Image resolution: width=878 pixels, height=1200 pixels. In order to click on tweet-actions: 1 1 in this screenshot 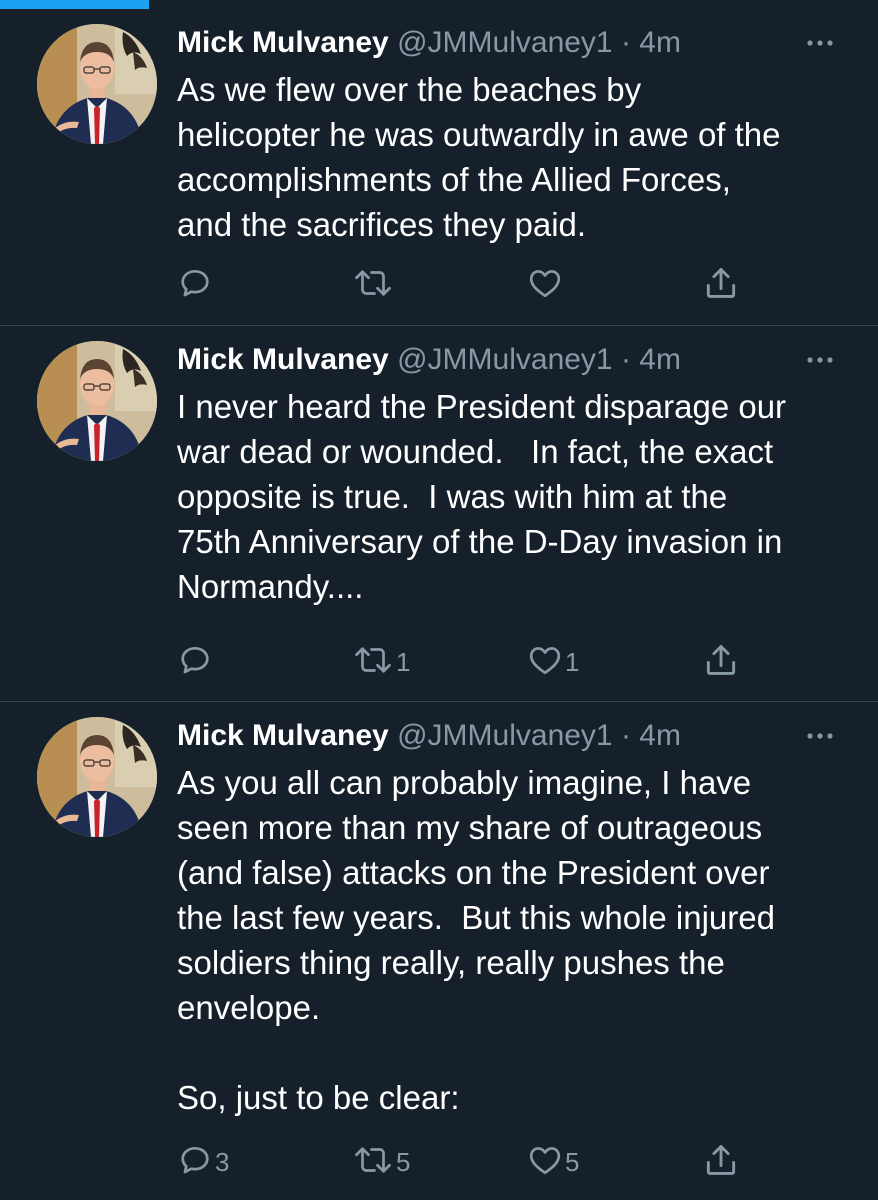, I will do `click(477, 662)`.